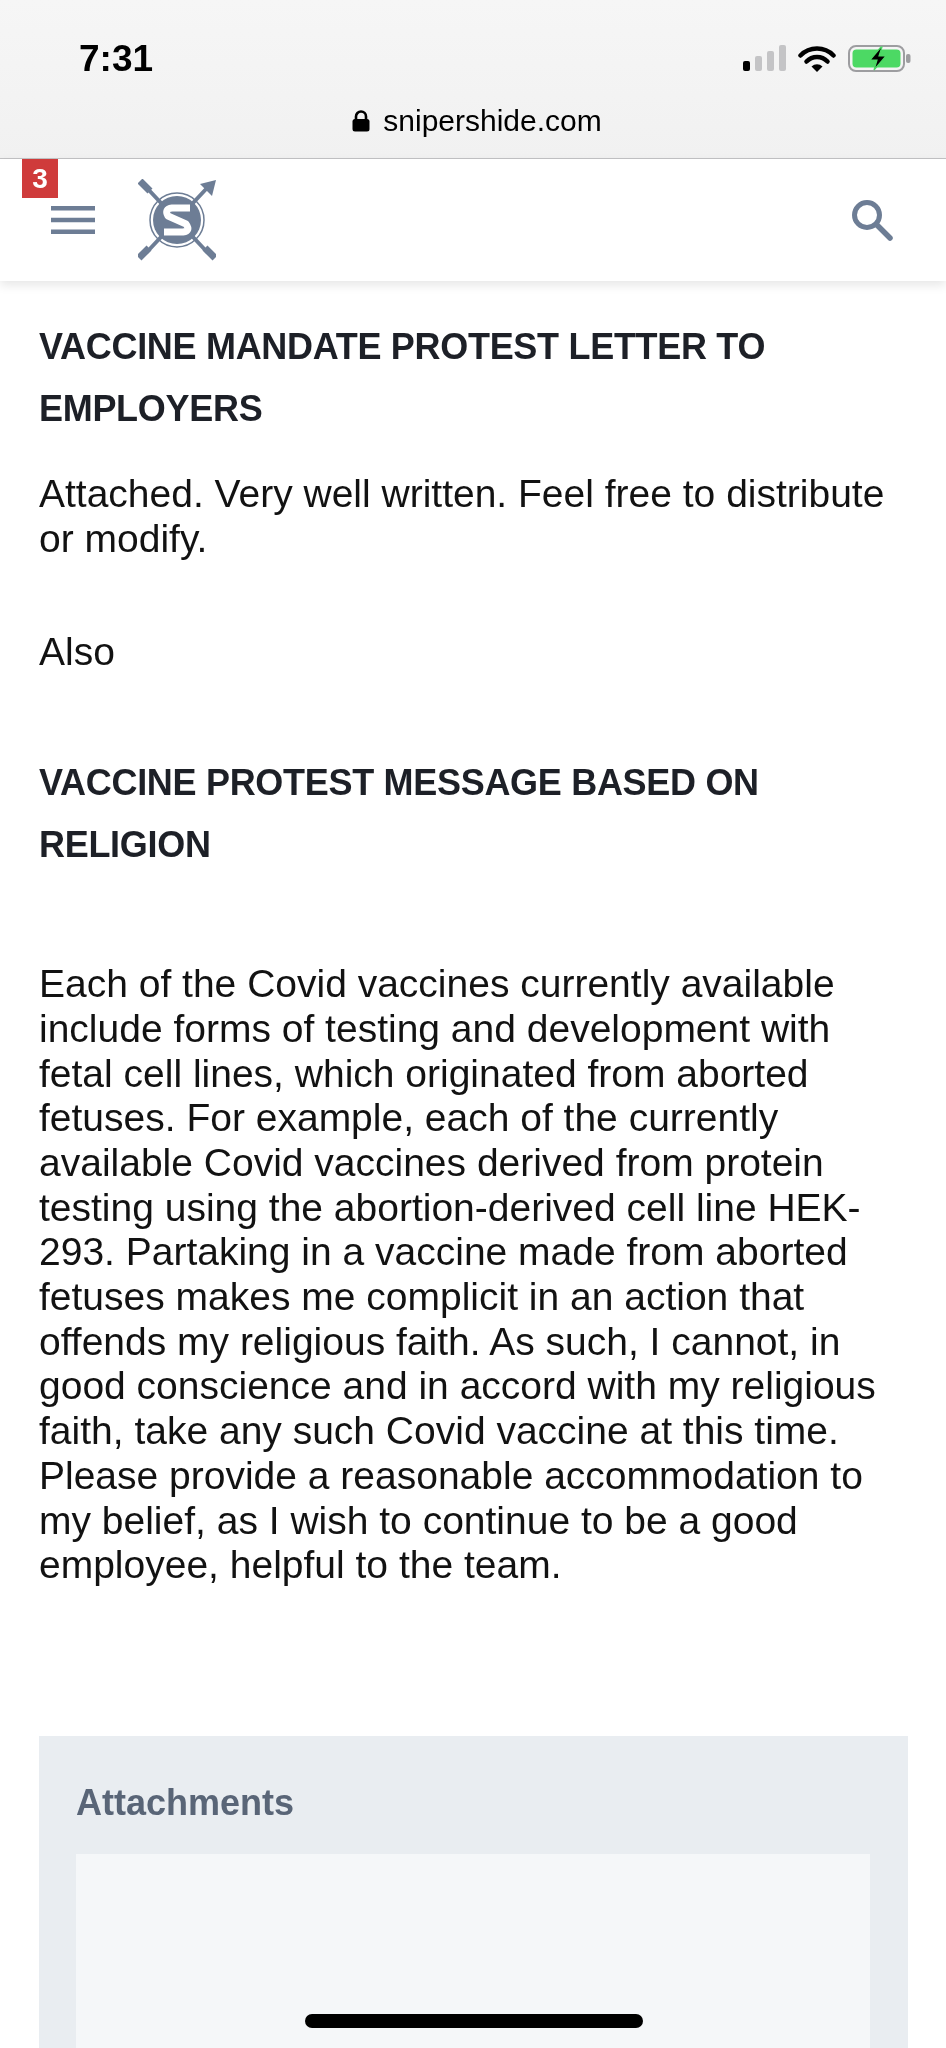 The height and width of the screenshot is (2048, 946). What do you see at coordinates (177, 220) in the screenshot?
I see `crossed-arrows-logo-icon` at bounding box center [177, 220].